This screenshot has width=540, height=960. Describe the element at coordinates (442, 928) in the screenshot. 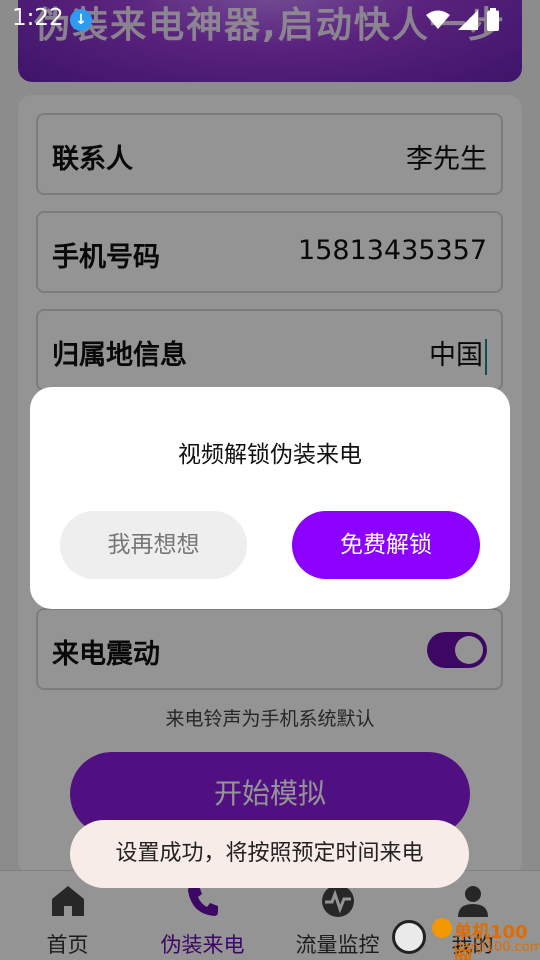

I see `watermark-dot-icon` at that location.